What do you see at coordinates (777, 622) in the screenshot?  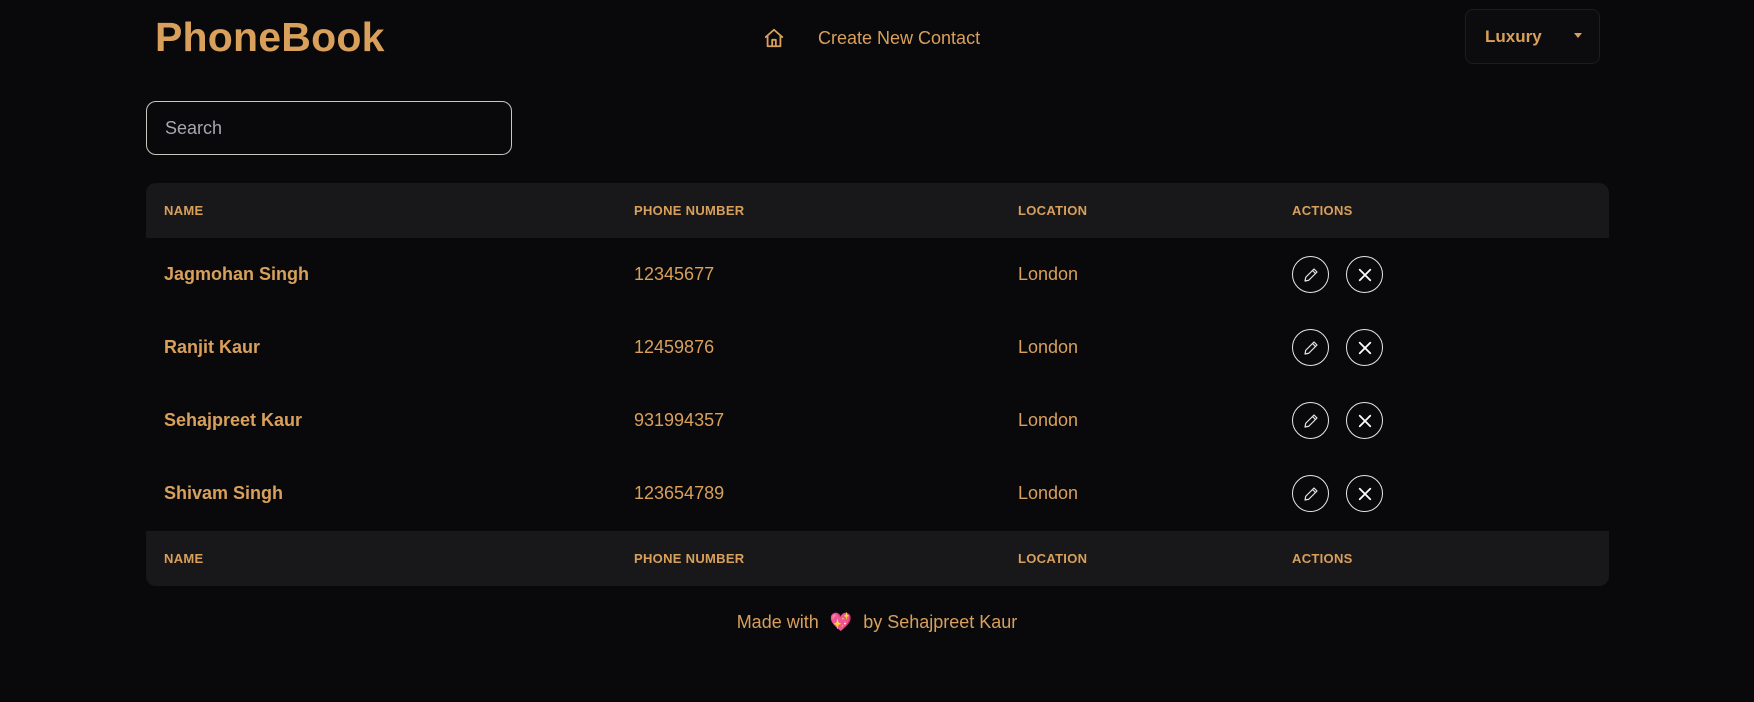 I see `footer-prefix: Made with` at bounding box center [777, 622].